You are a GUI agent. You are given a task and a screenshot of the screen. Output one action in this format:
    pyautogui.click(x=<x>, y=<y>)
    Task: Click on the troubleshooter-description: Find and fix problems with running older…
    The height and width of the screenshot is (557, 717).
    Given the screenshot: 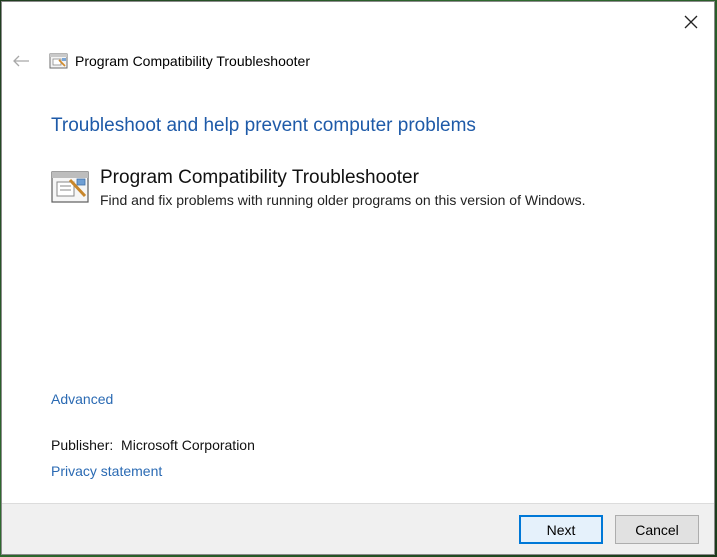 What is the action you would take?
    pyautogui.click(x=343, y=200)
    